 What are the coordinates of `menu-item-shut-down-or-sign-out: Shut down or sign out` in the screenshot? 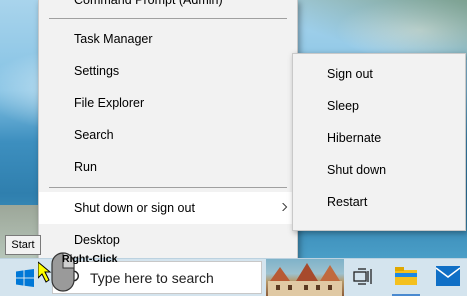 It's located at (168, 208).